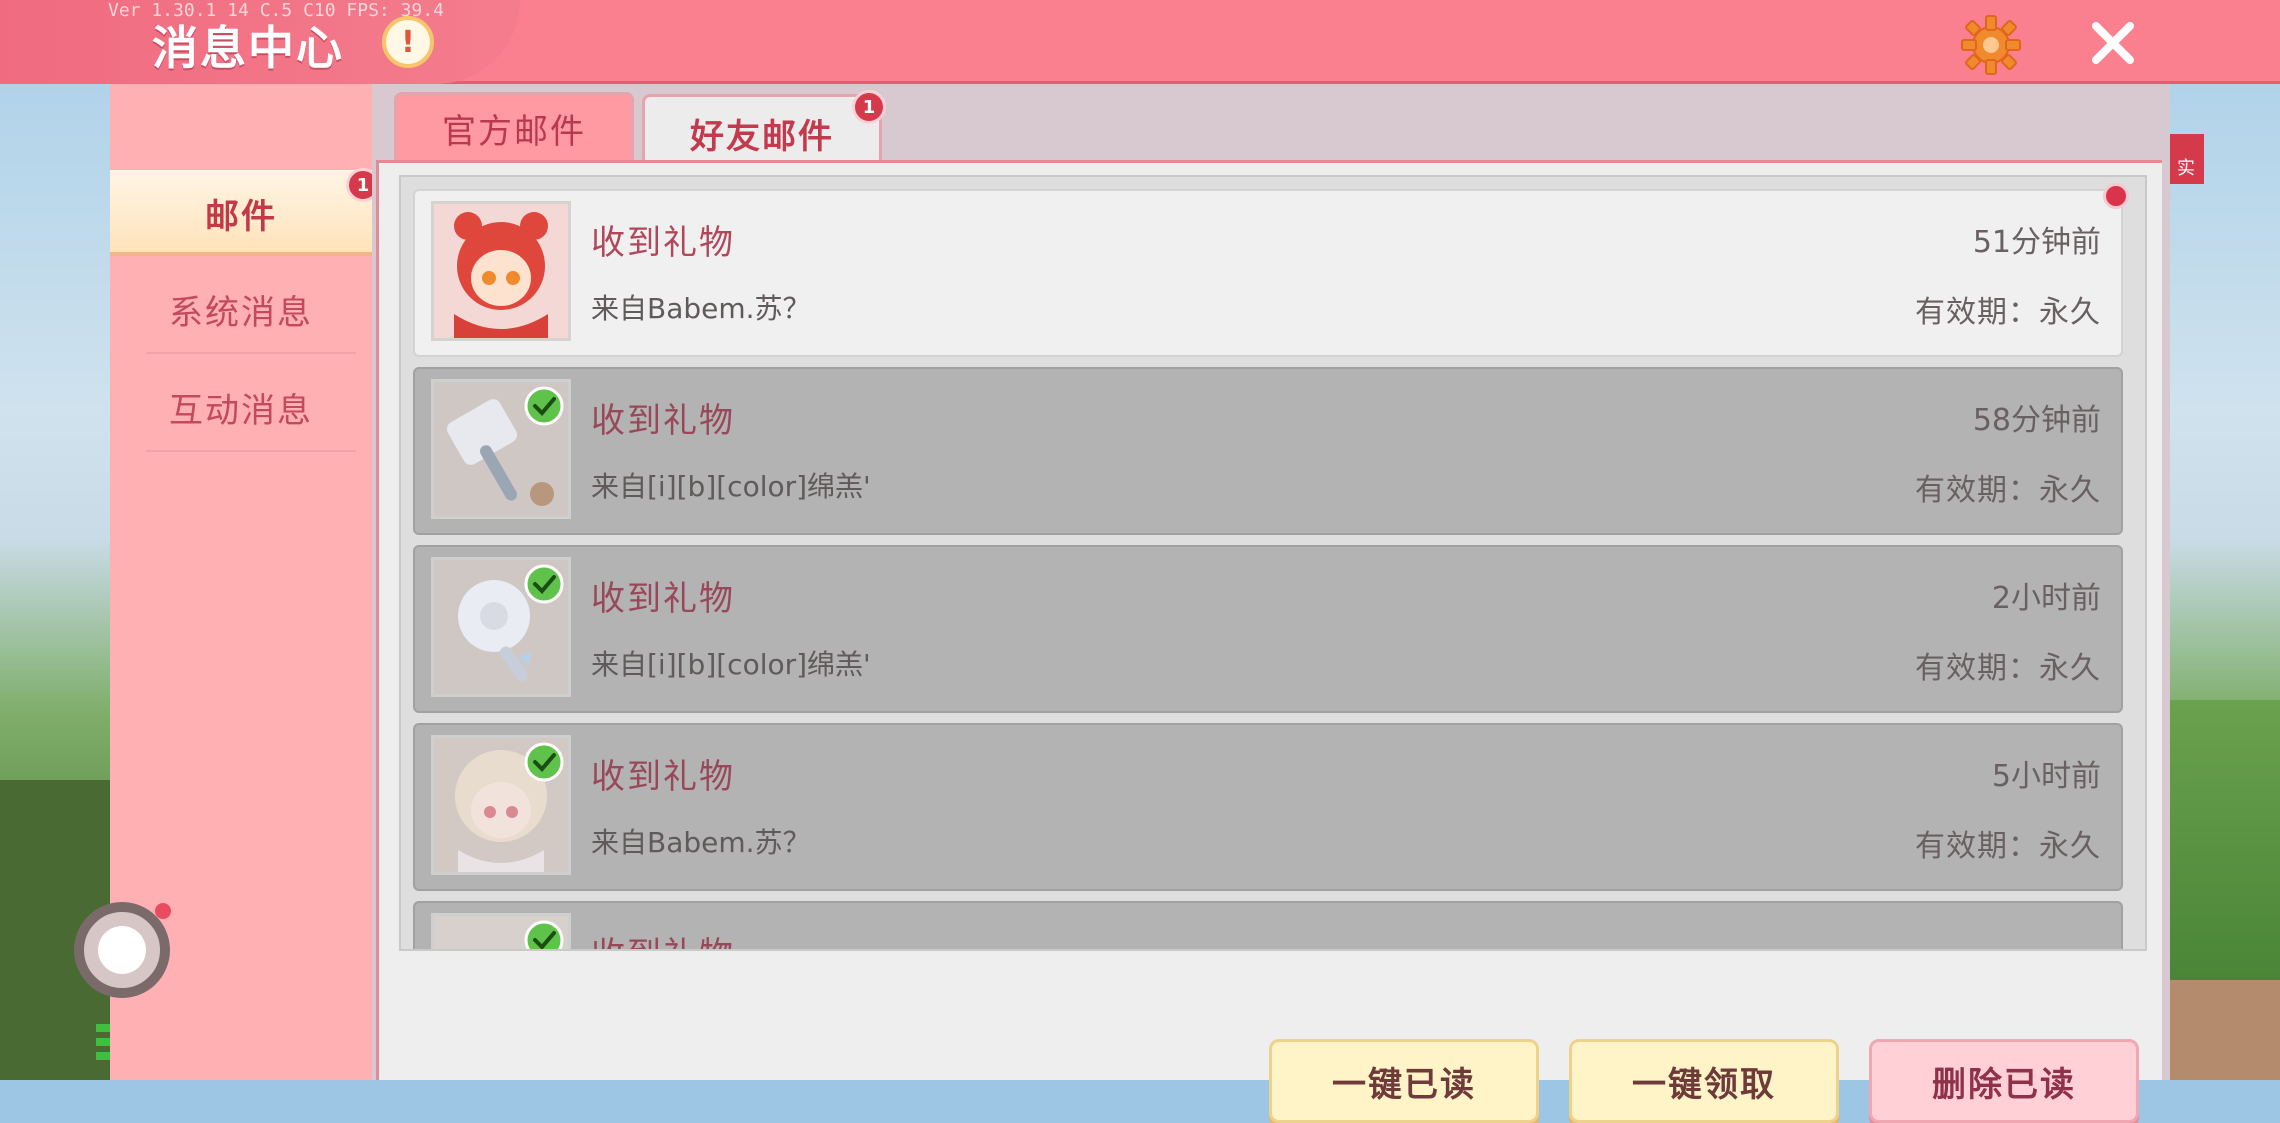 This screenshot has height=1123, width=2280. Describe the element at coordinates (2113, 43) in the screenshot. I see `close-icon` at that location.